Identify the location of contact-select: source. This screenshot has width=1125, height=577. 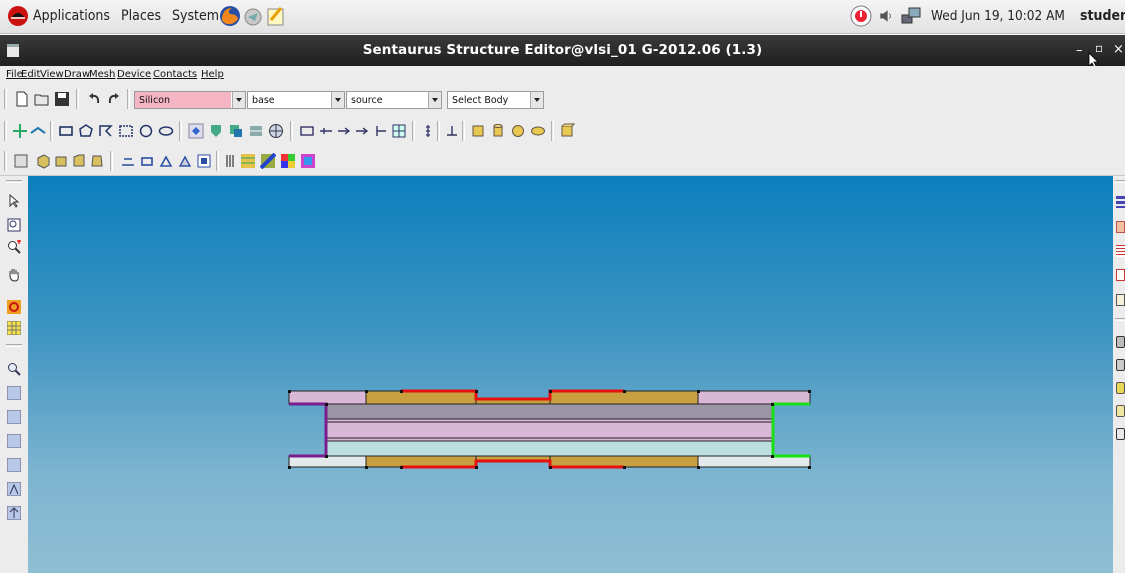
(394, 100).